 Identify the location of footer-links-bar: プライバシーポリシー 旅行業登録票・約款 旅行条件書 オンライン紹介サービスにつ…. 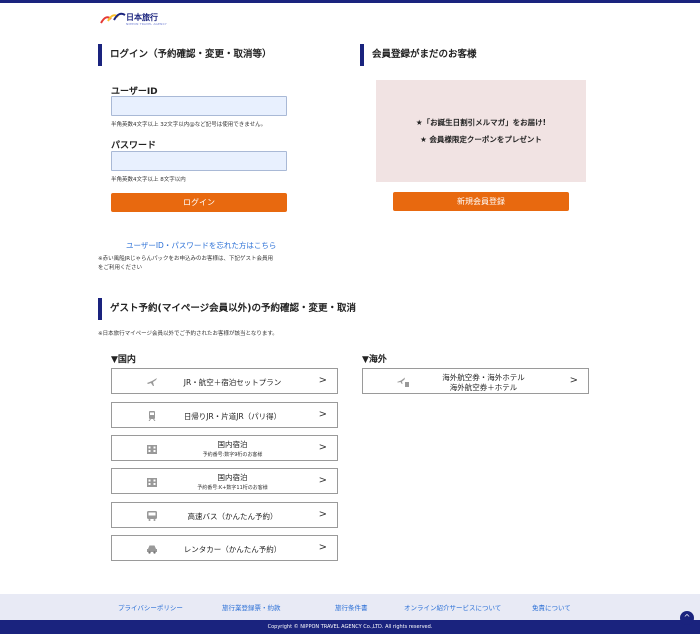
(350, 607).